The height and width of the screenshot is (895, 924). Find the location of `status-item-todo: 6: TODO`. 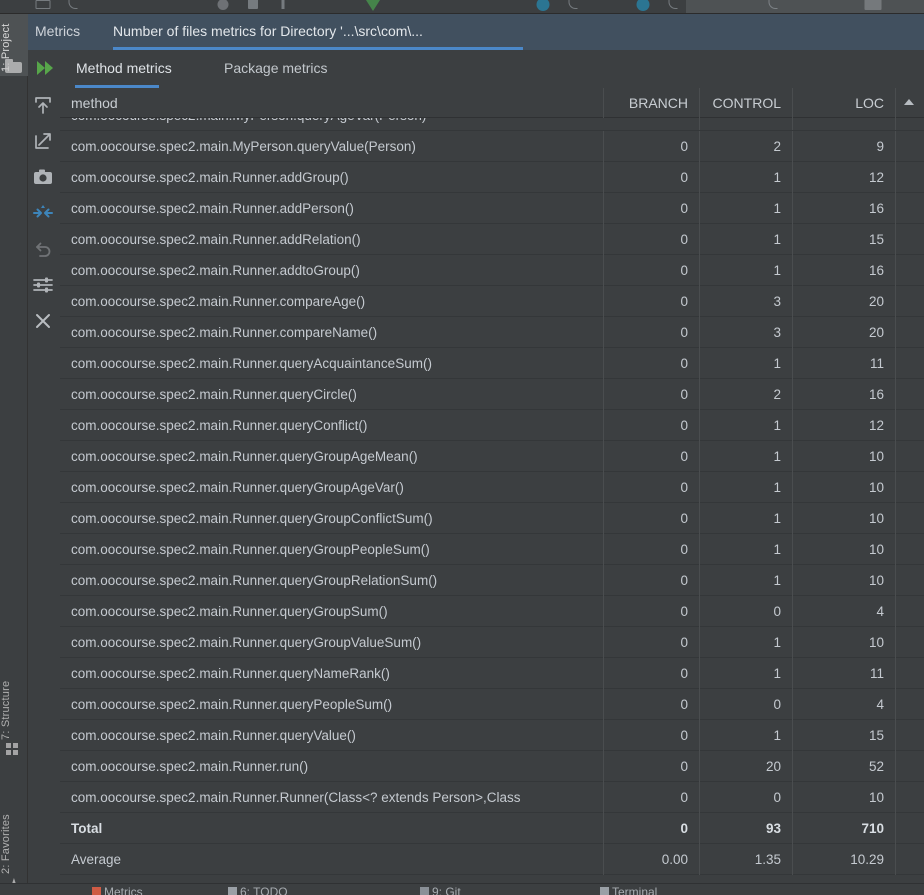

status-item-todo: 6: TODO is located at coordinates (264, 890).